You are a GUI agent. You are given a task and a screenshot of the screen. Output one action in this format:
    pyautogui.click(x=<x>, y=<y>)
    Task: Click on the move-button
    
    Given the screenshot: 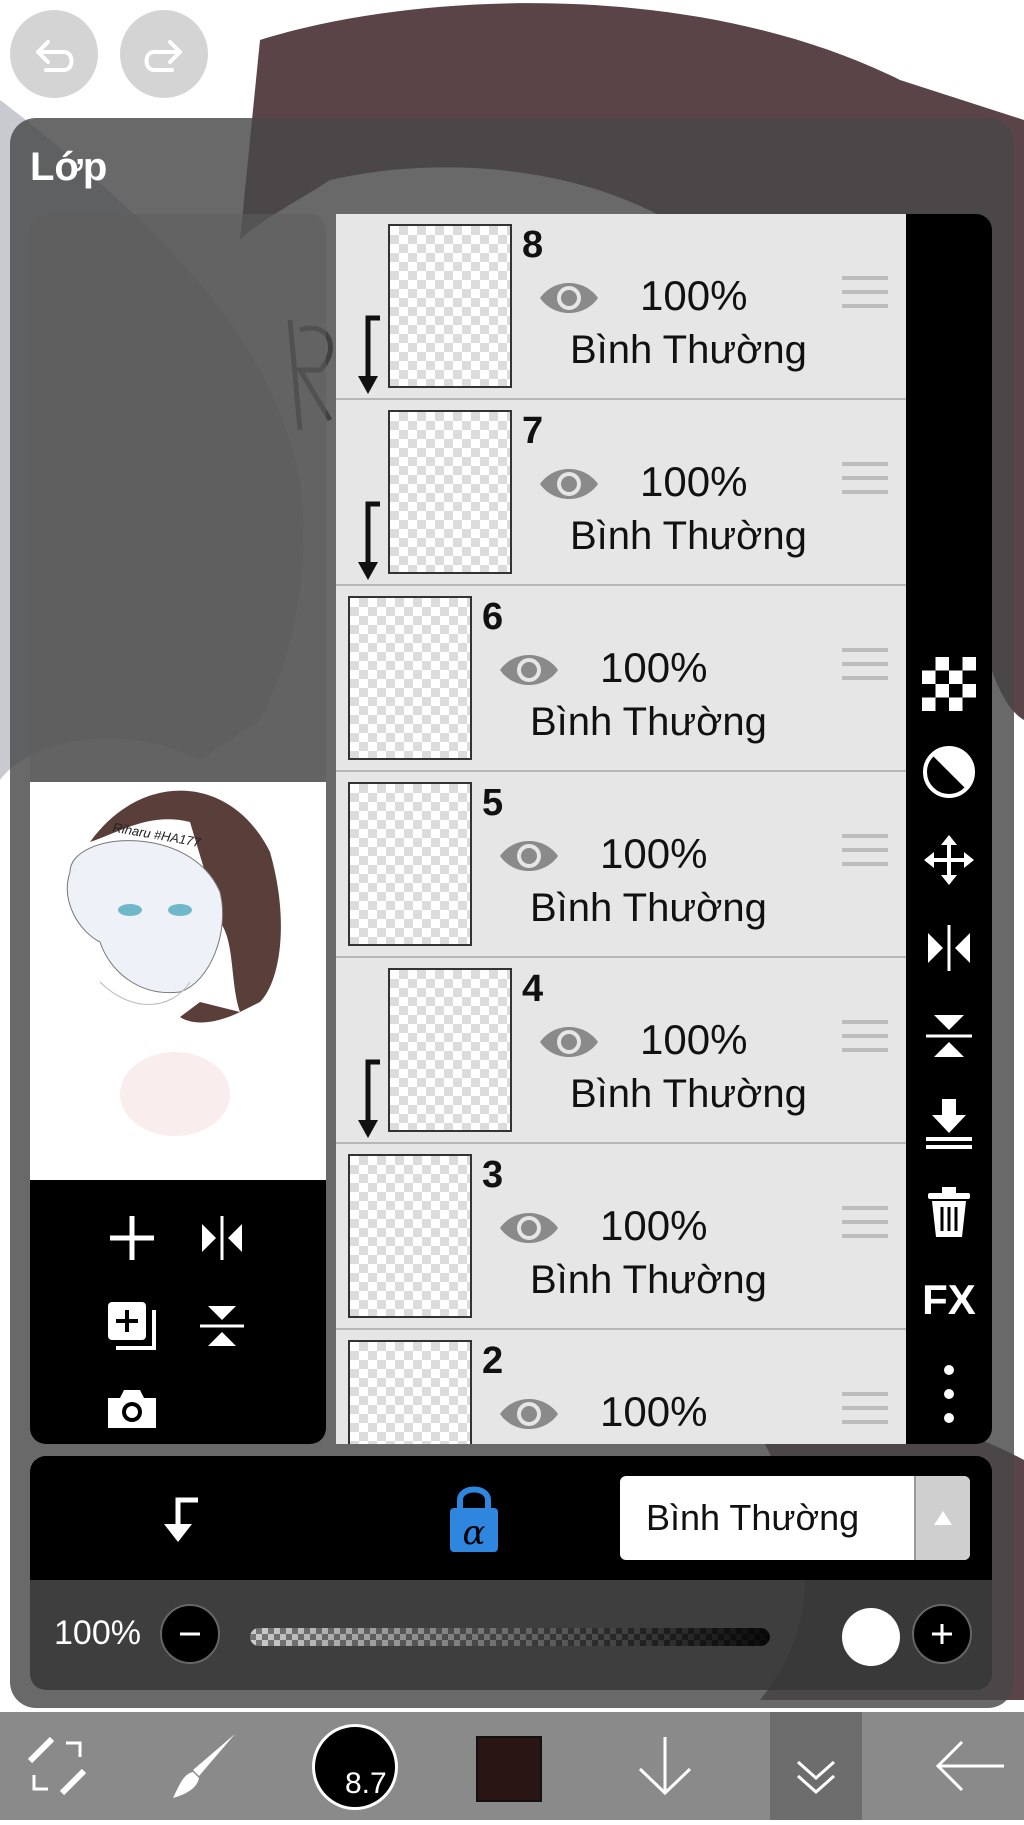 What is the action you would take?
    pyautogui.click(x=949, y=860)
    